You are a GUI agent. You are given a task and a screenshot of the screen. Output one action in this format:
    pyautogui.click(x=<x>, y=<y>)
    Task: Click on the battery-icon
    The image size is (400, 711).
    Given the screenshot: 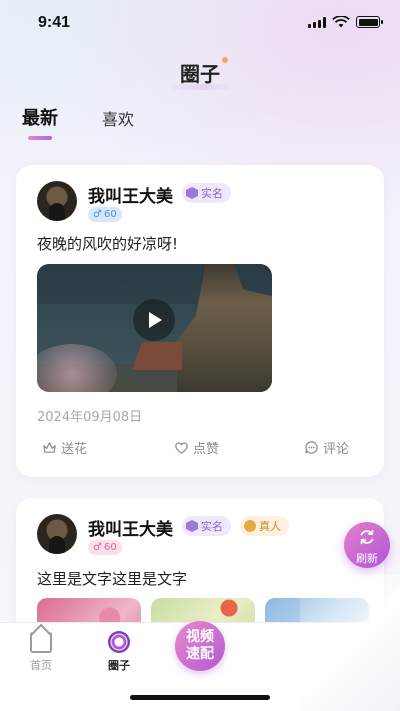 What is the action you would take?
    pyautogui.click(x=369, y=22)
    